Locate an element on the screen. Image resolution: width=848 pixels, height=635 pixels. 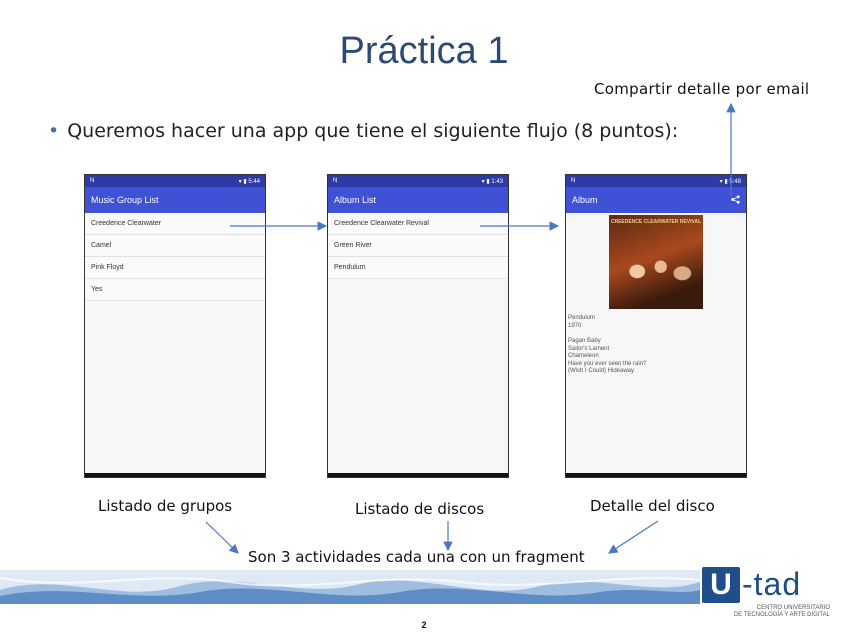
app-bar: Album List is located at coordinates (418, 200).